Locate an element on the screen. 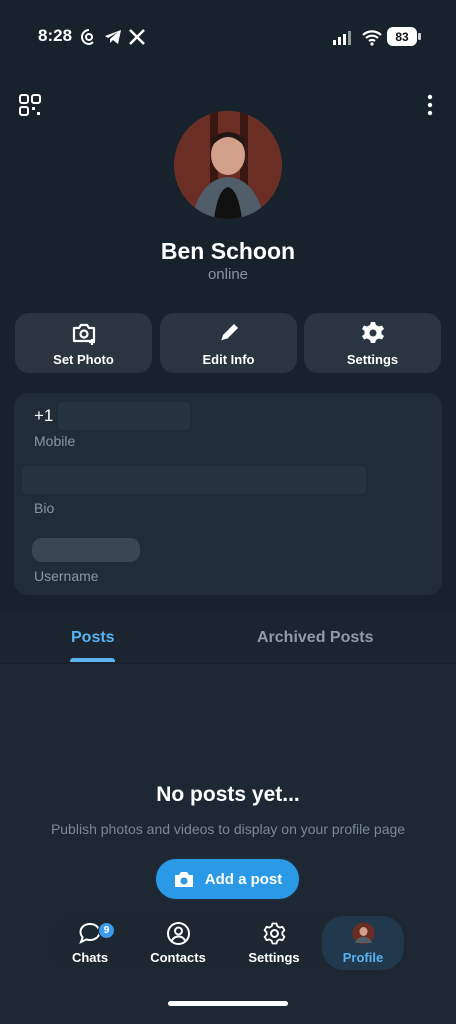  set-photo-button: Set Photo is located at coordinates (83, 343).